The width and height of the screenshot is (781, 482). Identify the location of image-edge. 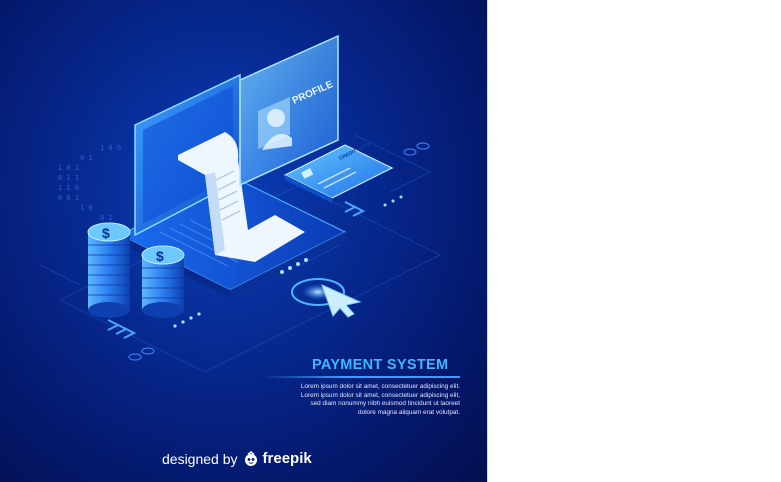
(487, 241).